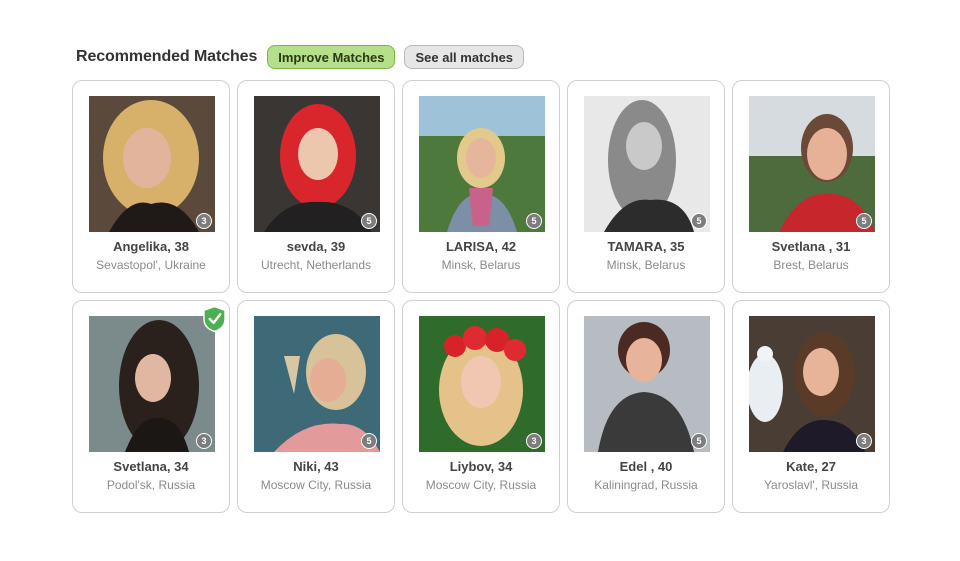 The width and height of the screenshot is (960, 561). Describe the element at coordinates (151, 466) in the screenshot. I see `match-name-age: Svetlana, 34` at that location.